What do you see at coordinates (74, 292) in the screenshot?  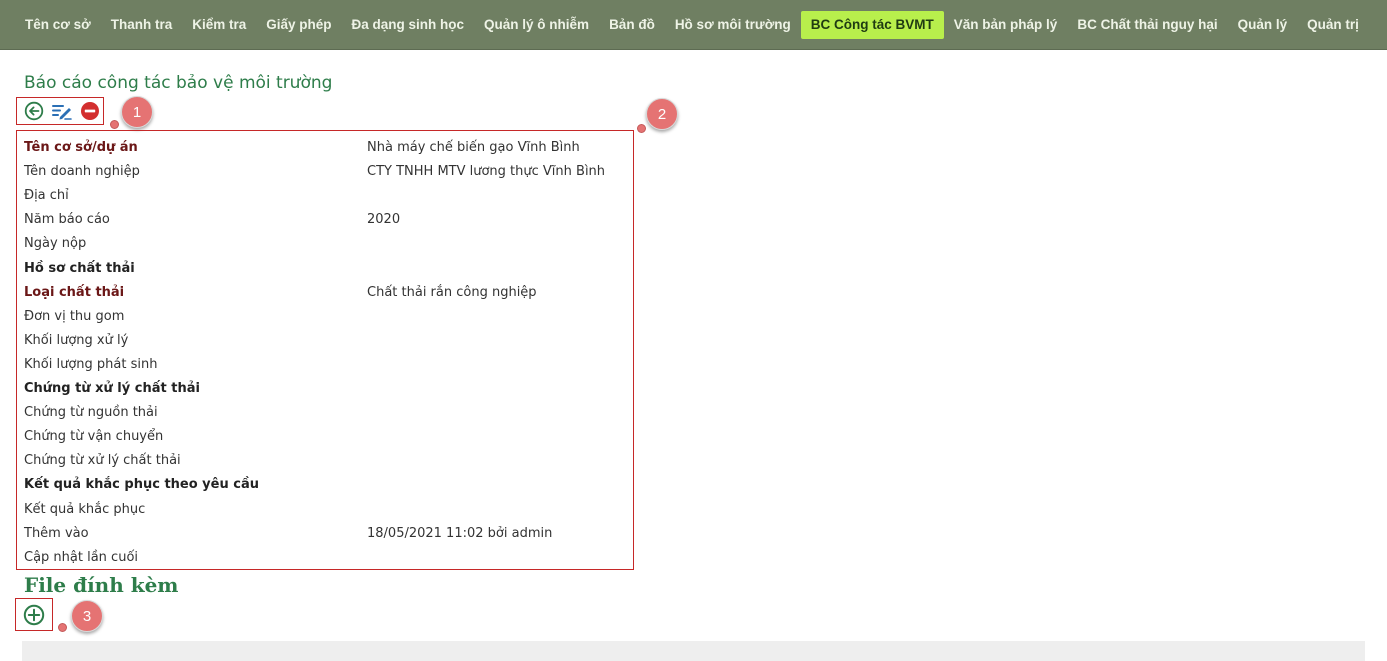 I see `detail-label: Loại chất thải` at bounding box center [74, 292].